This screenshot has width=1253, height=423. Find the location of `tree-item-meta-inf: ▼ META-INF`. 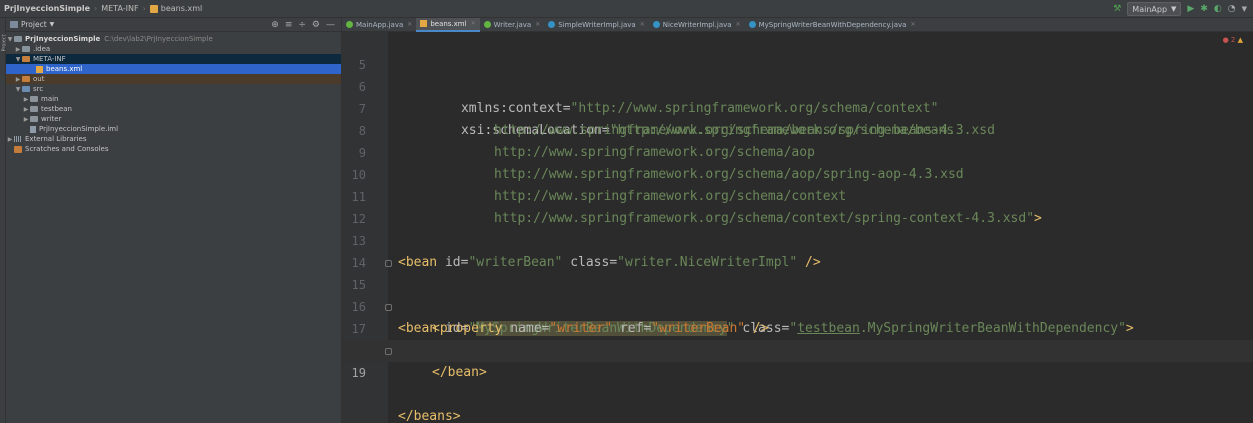

tree-item-meta-inf: ▼ META-INF is located at coordinates (173, 59).